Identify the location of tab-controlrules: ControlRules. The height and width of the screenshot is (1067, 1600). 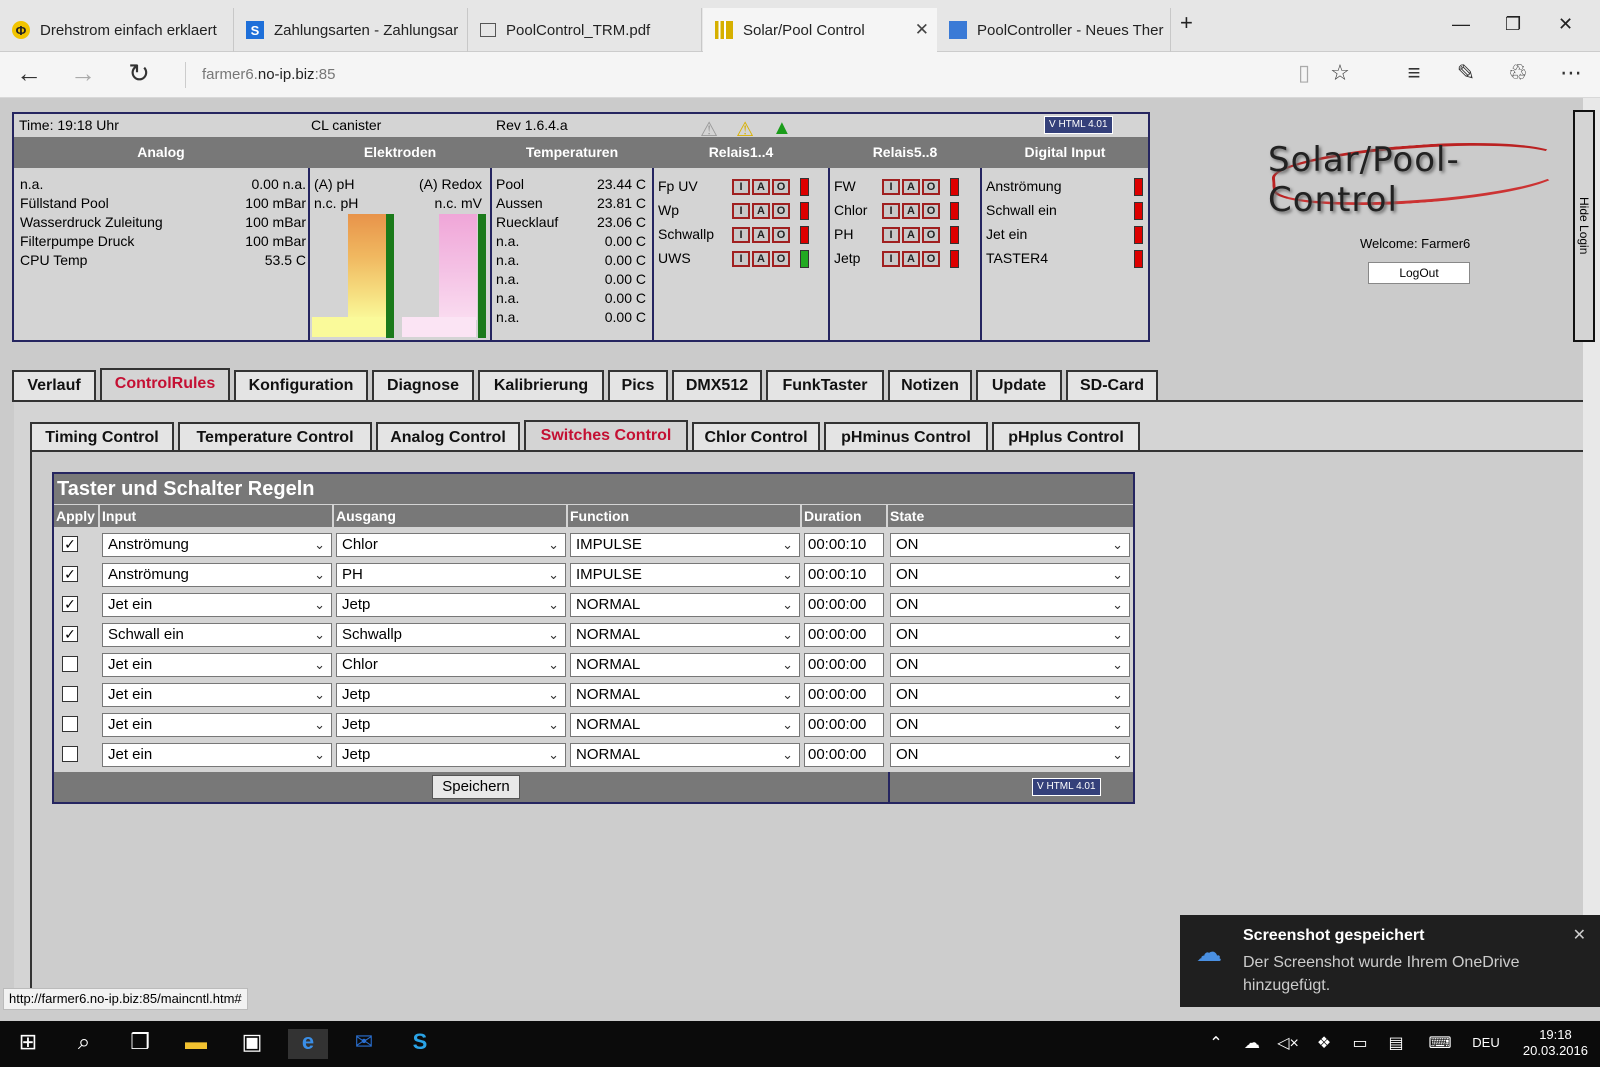
(165, 385).